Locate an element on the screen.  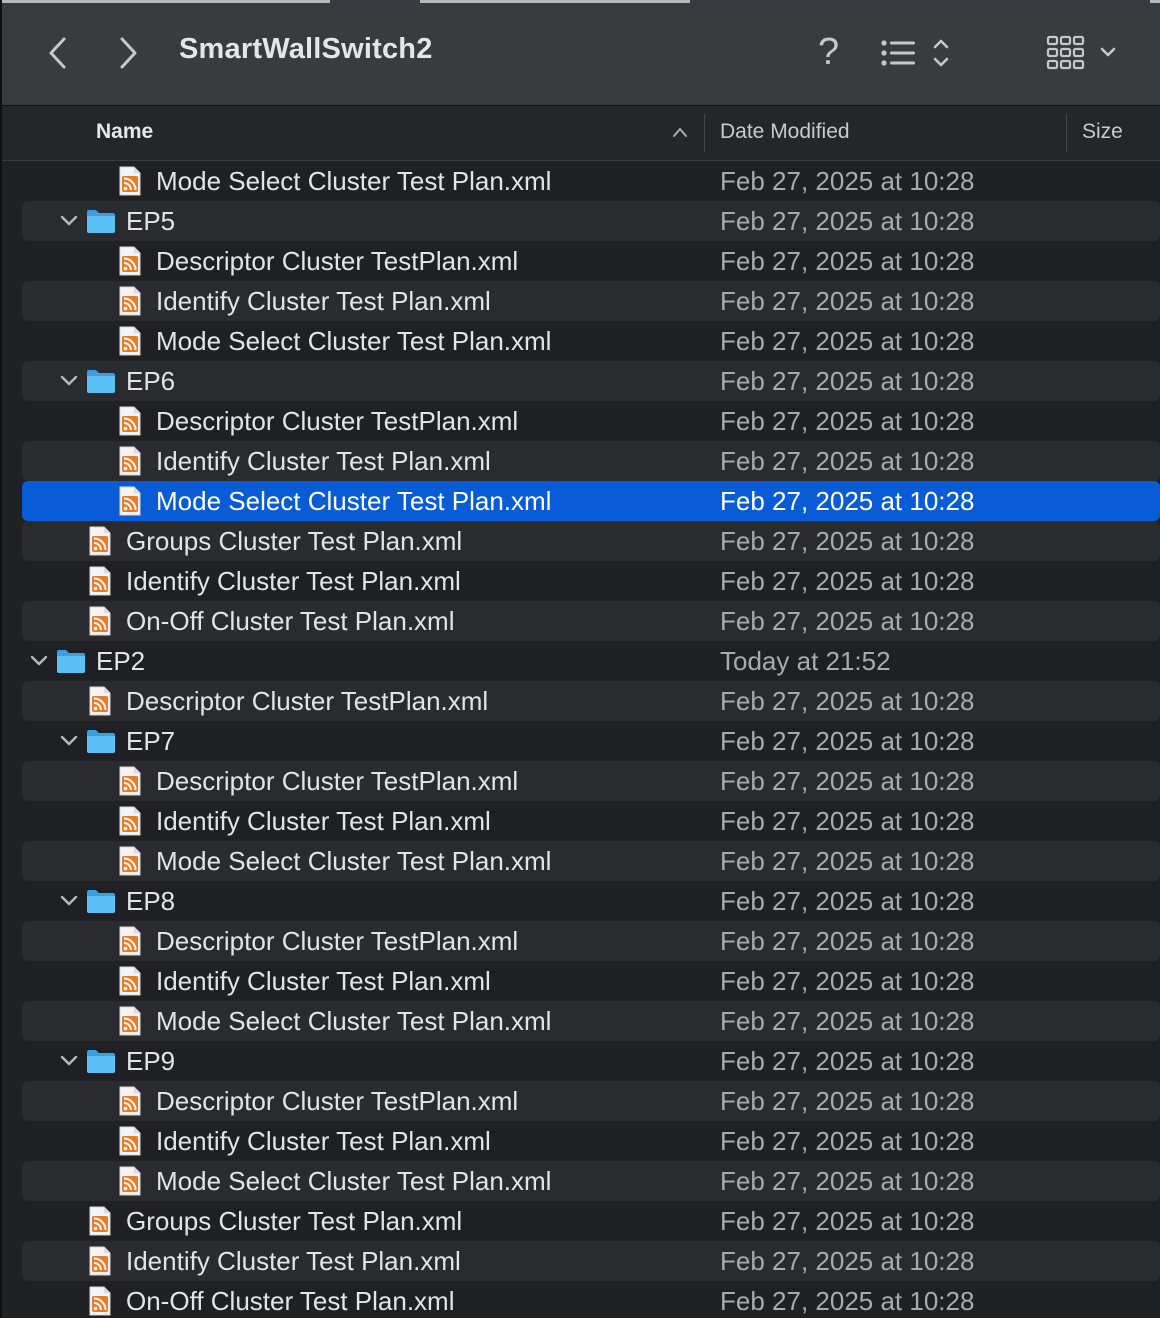
grid-view-button is located at coordinates (1086, 56).